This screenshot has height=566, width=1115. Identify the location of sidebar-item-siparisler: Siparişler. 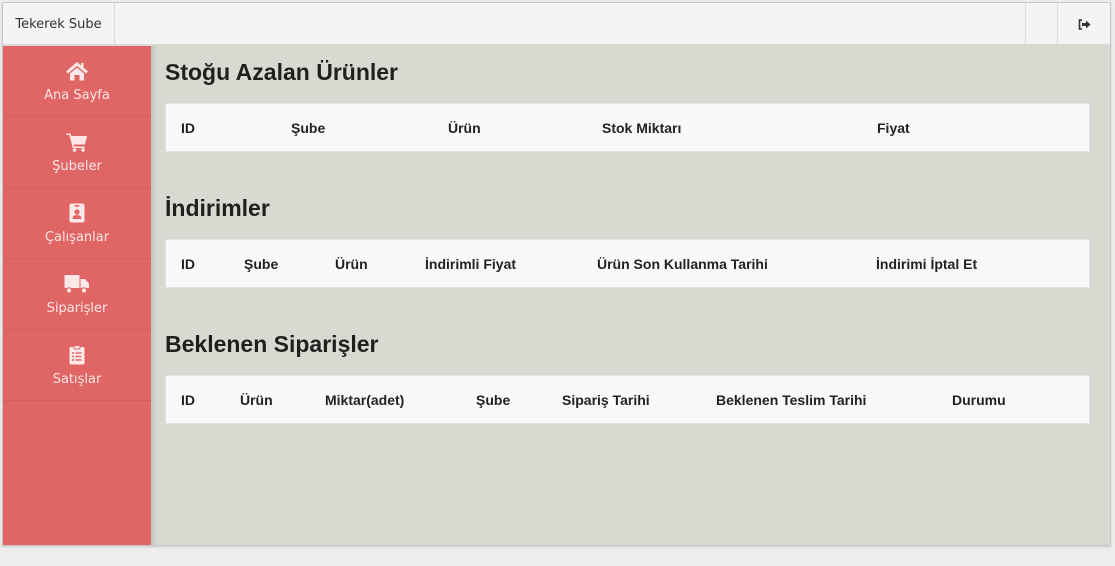
(77, 294).